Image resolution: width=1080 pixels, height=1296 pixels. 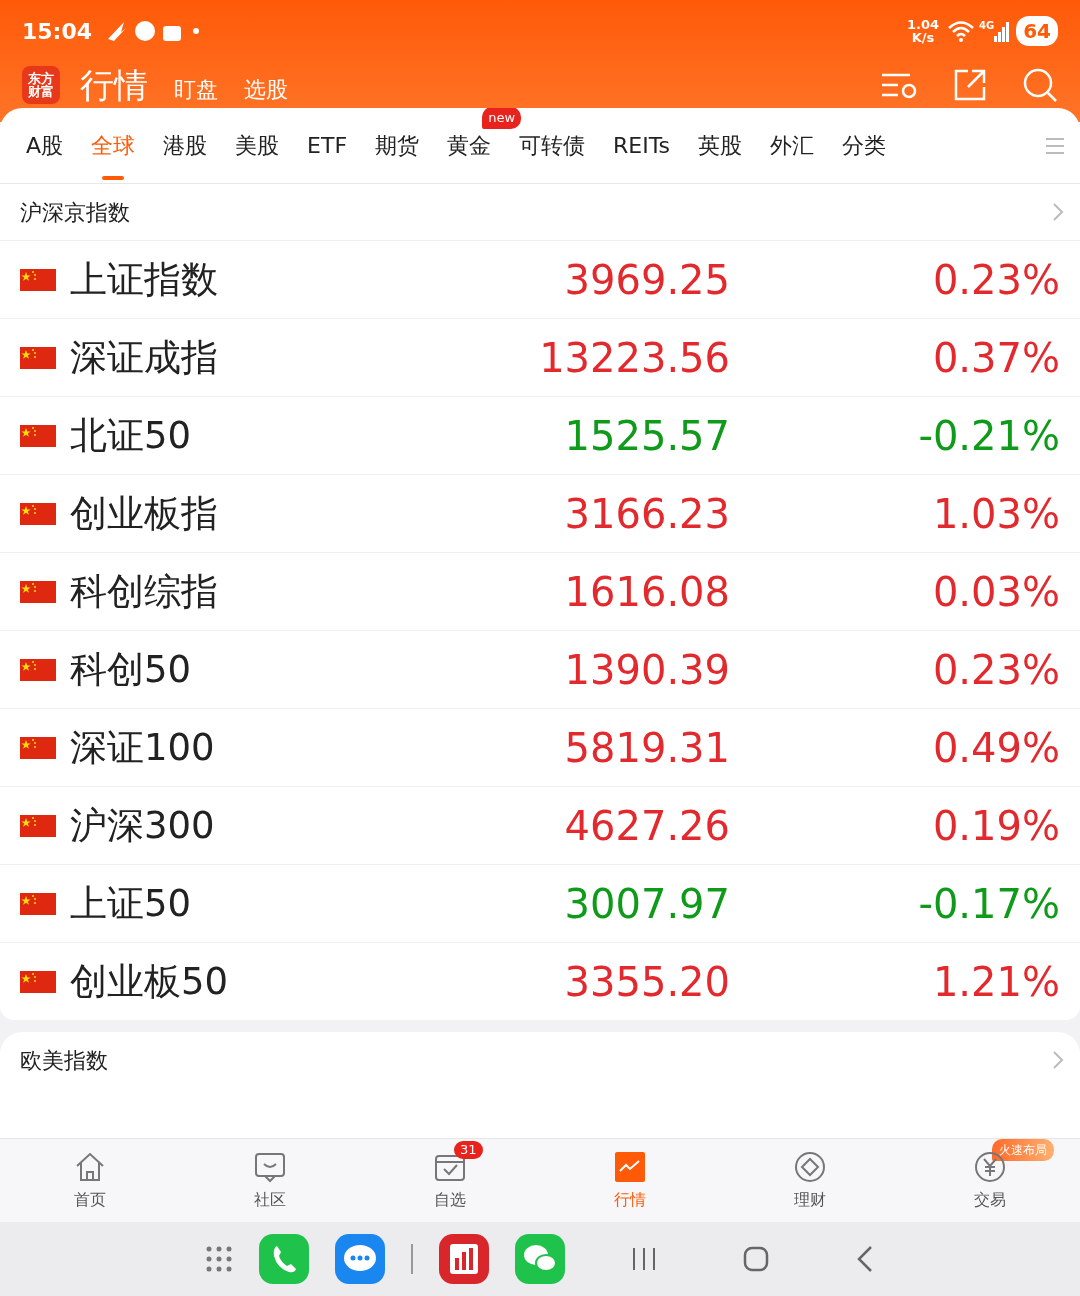 What do you see at coordinates (75, 212) in the screenshot?
I see `section-title: 沪深京指数` at bounding box center [75, 212].